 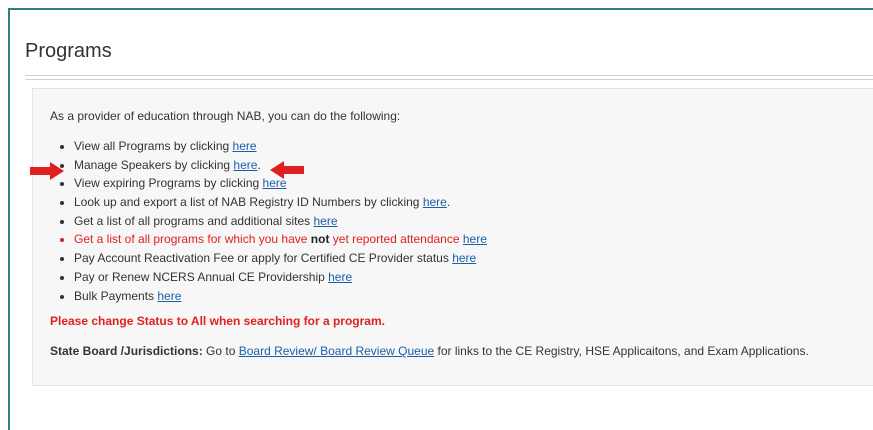 What do you see at coordinates (245, 165) in the screenshot?
I see `manage-speakers-link: here` at bounding box center [245, 165].